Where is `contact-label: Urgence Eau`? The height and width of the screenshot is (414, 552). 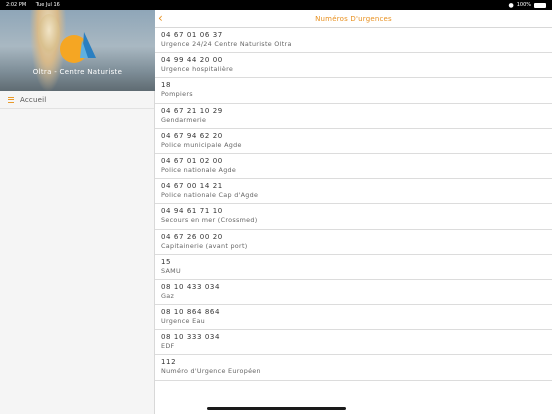
contact-label: Urgence Eau is located at coordinates (183, 321).